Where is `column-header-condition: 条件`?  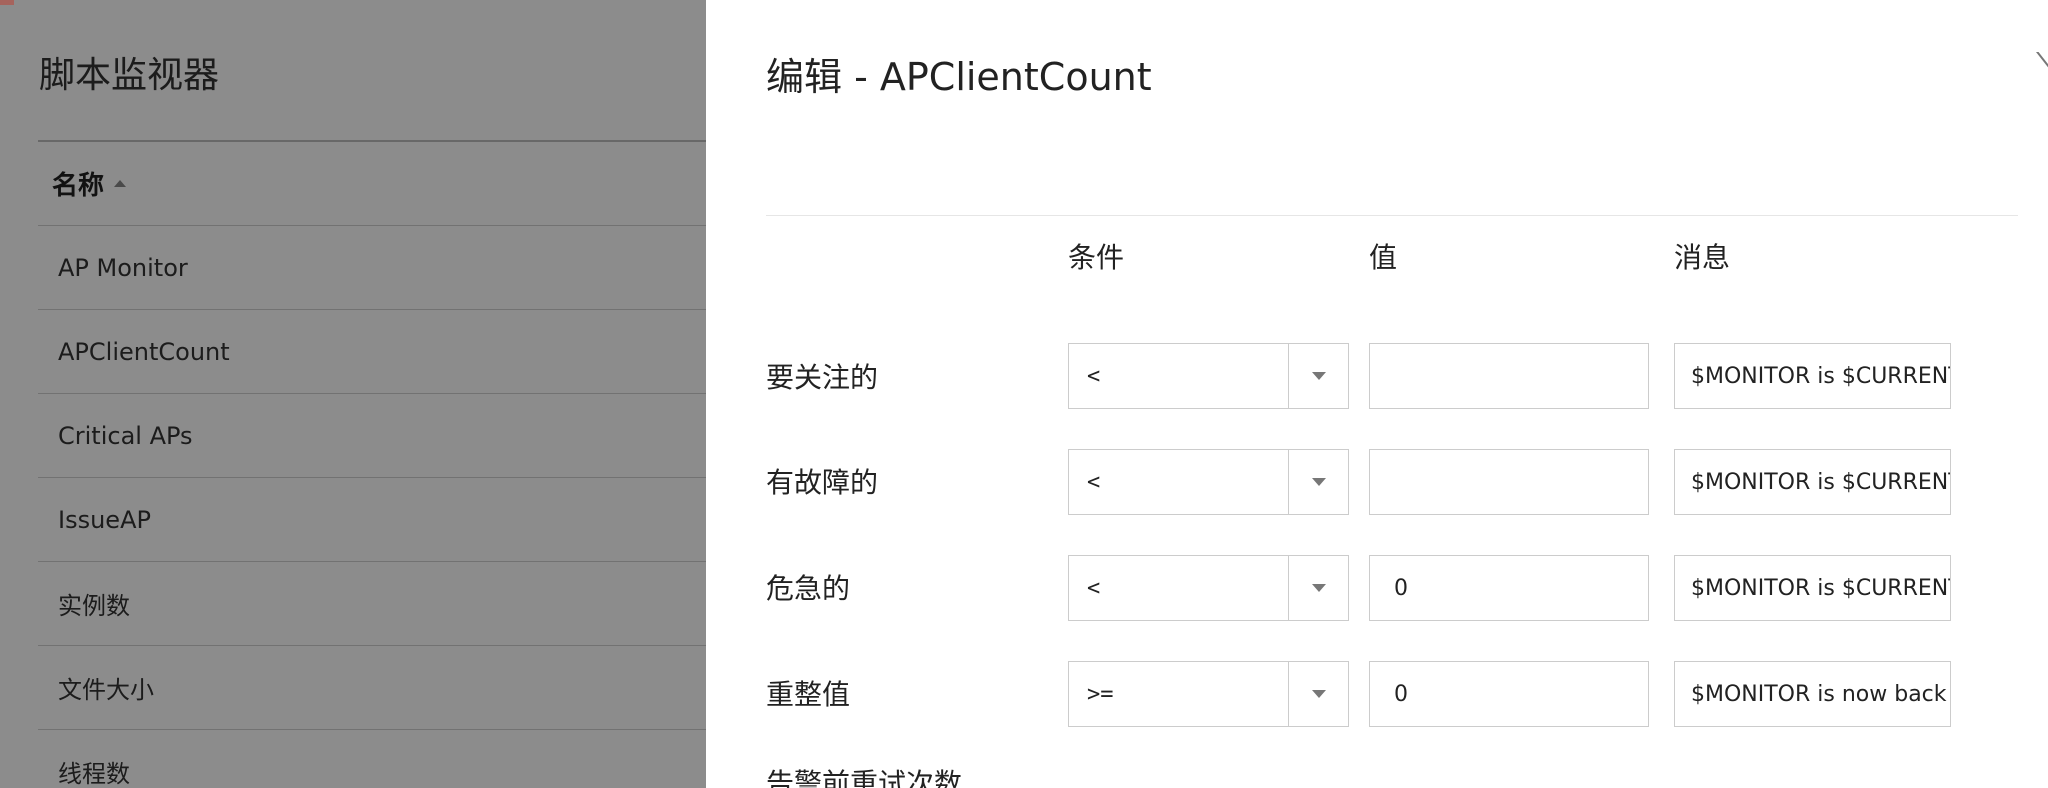
column-header-condition: 条件 is located at coordinates (1096, 257).